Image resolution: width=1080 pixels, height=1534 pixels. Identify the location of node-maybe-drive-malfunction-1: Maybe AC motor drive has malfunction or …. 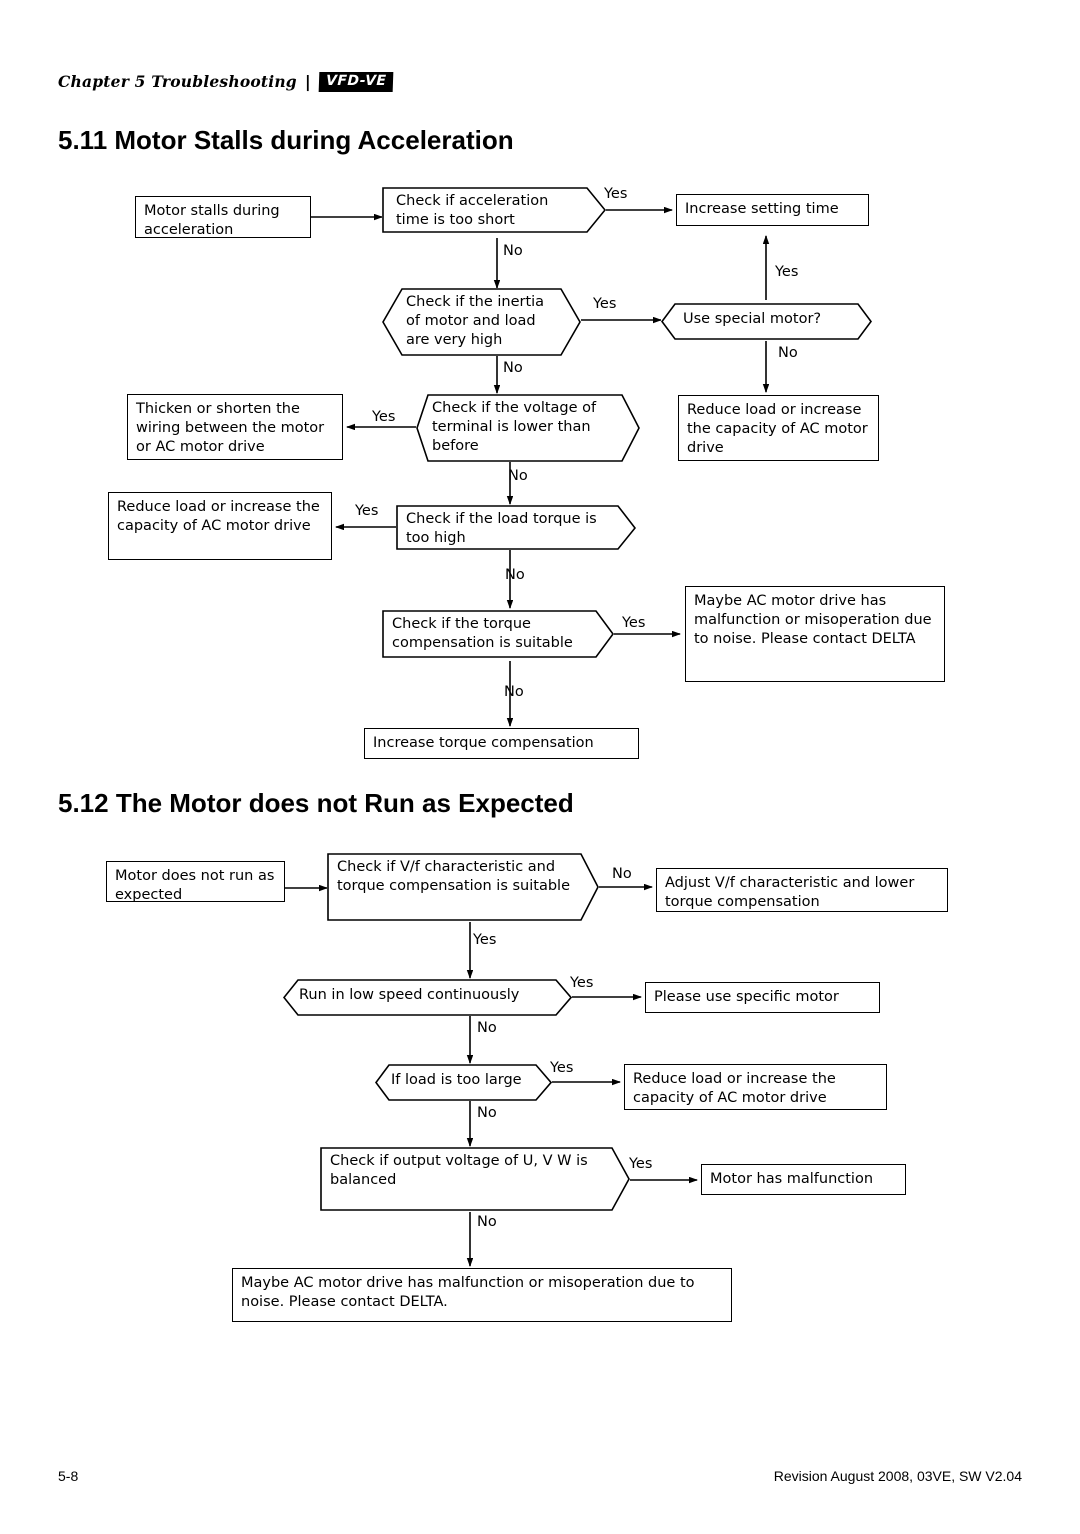
(815, 634).